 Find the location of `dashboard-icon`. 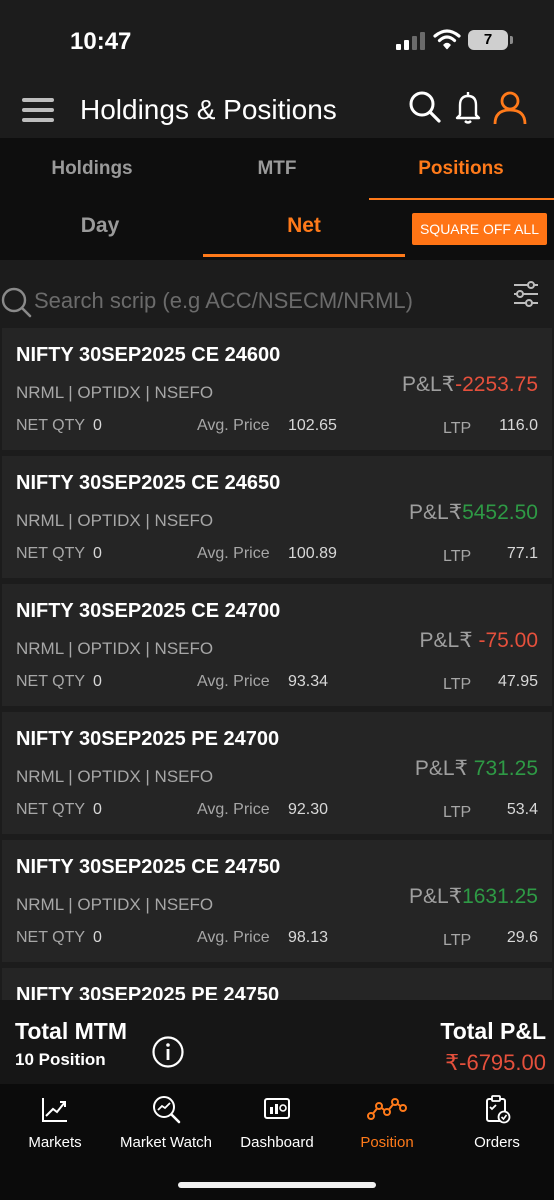

dashboard-icon is located at coordinates (277, 1108).